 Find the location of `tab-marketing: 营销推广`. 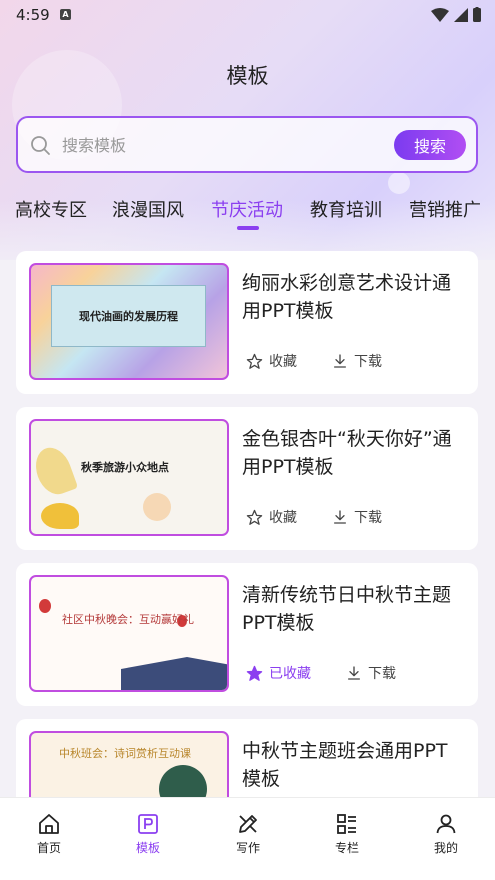

tab-marketing: 营销推广 is located at coordinates (445, 209).